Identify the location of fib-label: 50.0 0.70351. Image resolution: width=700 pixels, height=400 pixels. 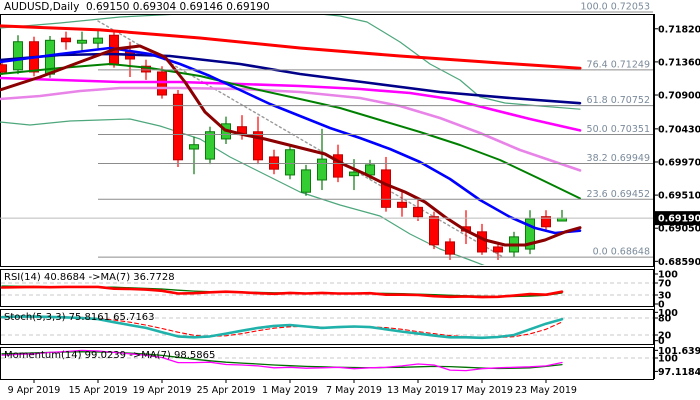
(618, 129).